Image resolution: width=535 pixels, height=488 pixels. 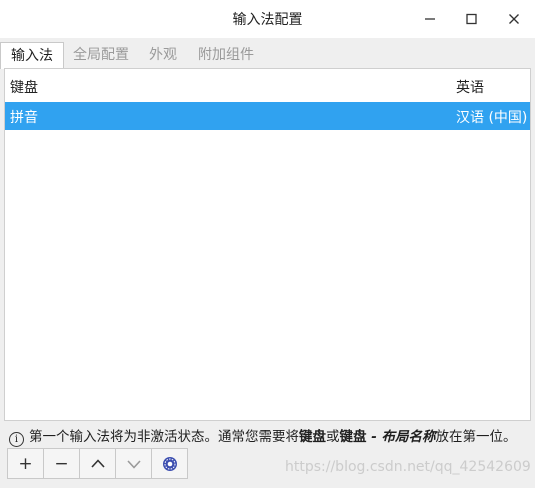 I want to click on close-button, so click(x=514, y=19).